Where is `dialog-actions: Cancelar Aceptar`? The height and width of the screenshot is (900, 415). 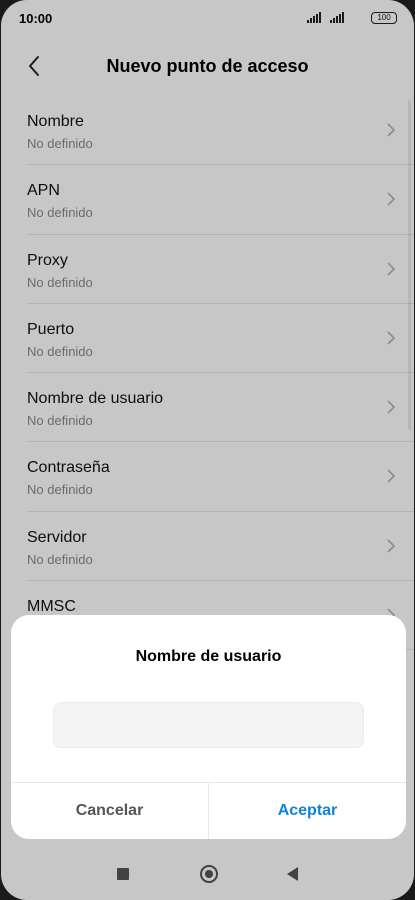
dialog-actions: Cancelar Aceptar is located at coordinates (208, 810).